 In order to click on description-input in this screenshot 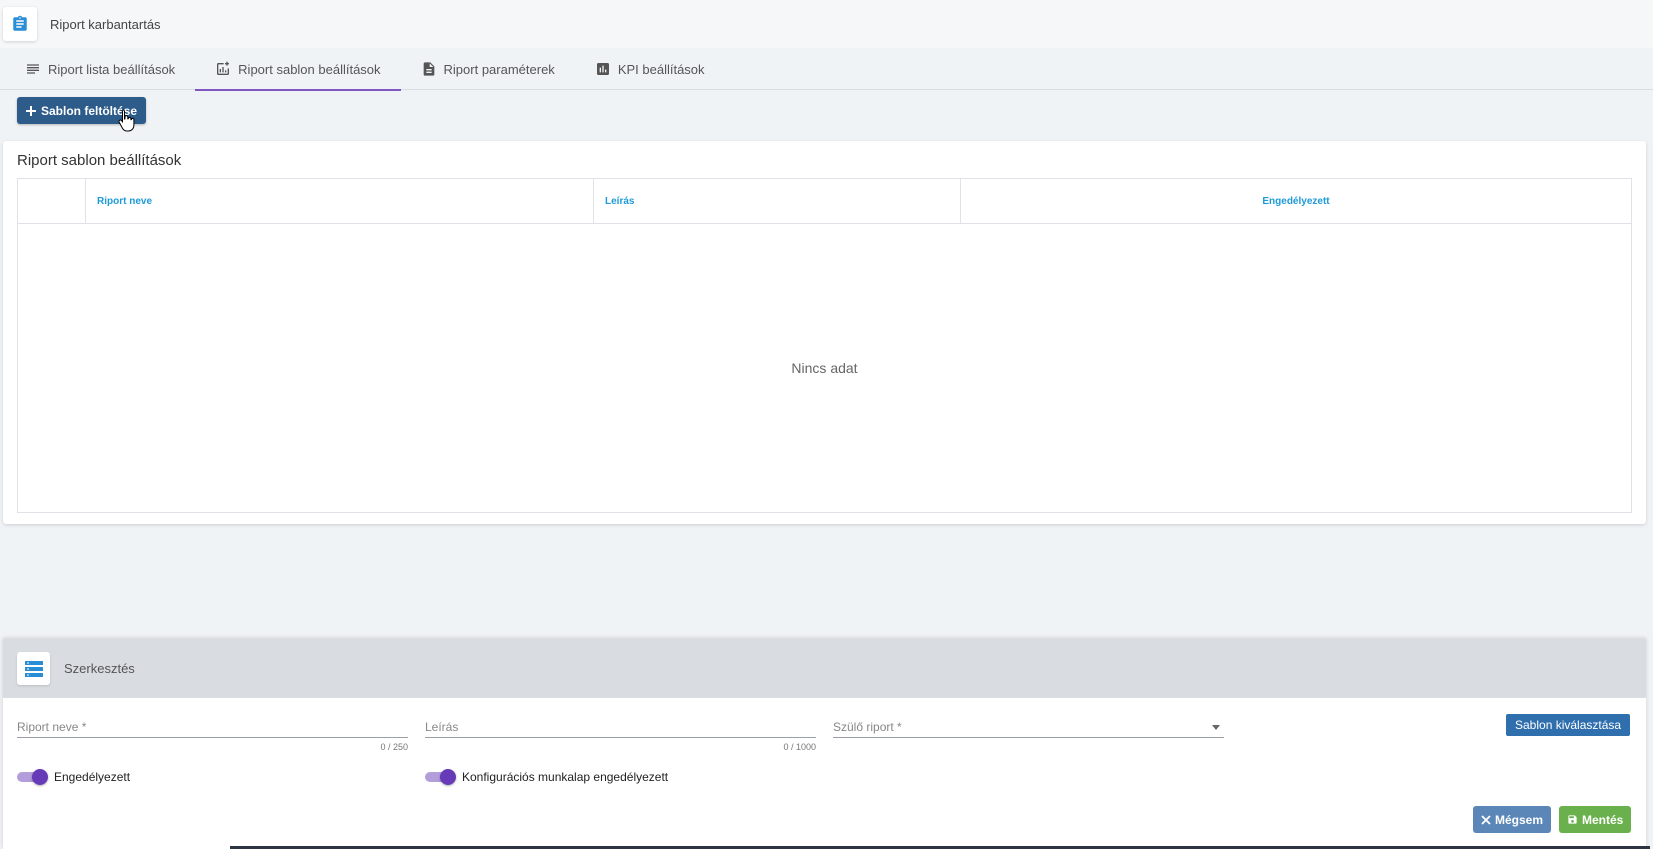, I will do `click(620, 727)`.